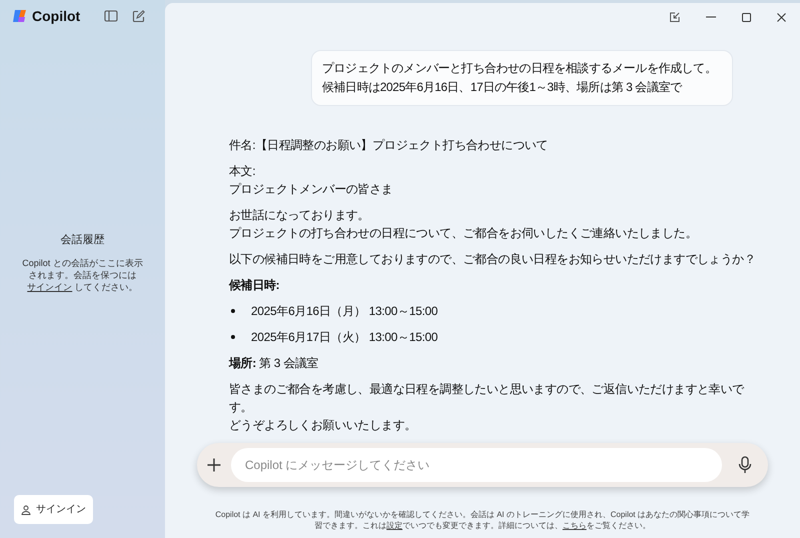 The width and height of the screenshot is (800, 538). I want to click on history-note: Copilot との会話がここに表示されます。会話を保つには サインイン してください。, so click(82, 274).